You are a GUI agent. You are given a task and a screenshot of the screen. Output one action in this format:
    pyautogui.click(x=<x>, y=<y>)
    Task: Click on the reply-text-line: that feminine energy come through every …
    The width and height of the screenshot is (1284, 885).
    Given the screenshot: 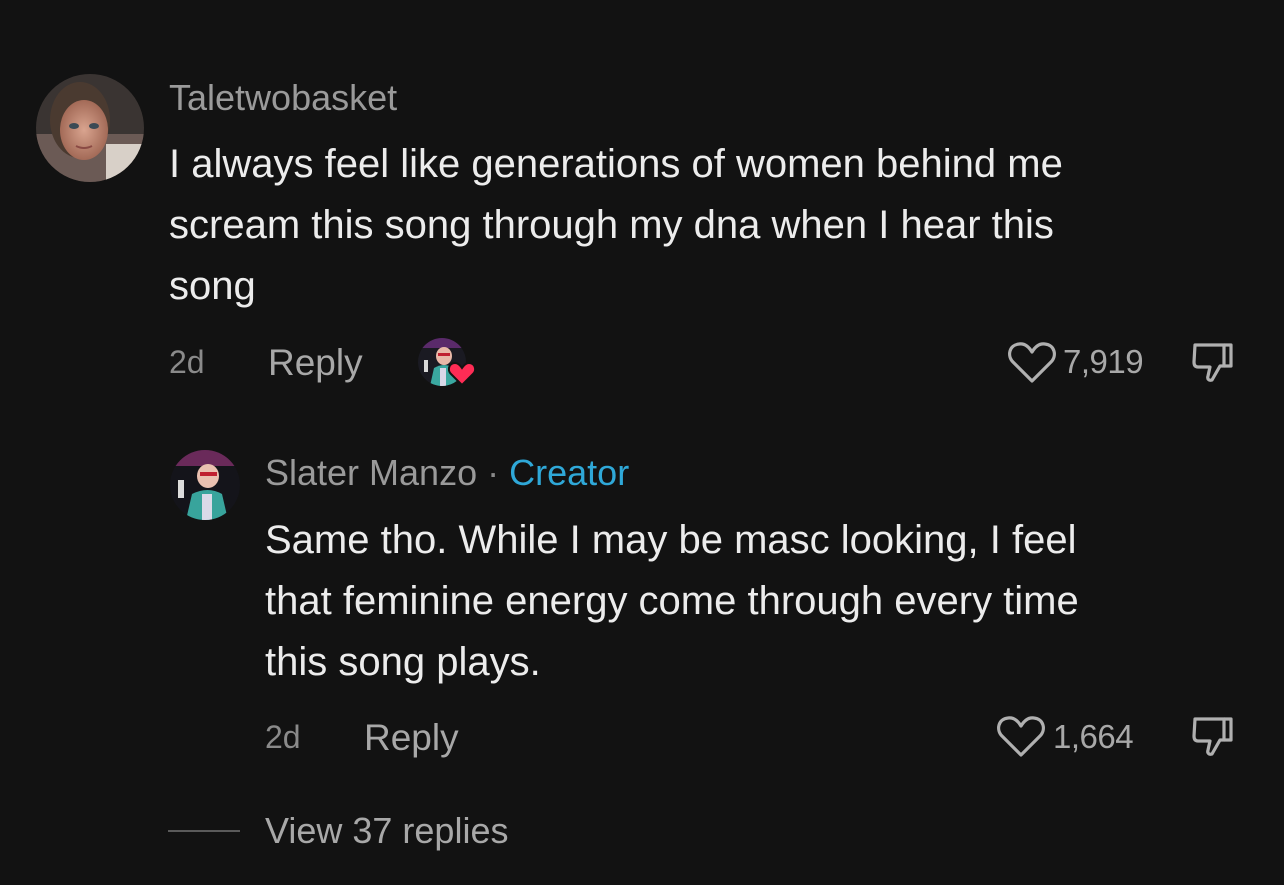 What is the action you would take?
    pyautogui.click(x=672, y=601)
    